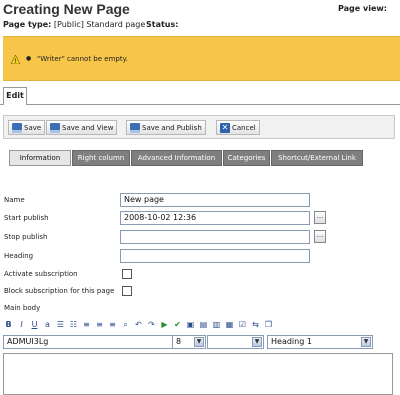 This screenshot has height=395, width=400. Describe the element at coordinates (127, 291) in the screenshot. I see `block-subscription-checkbox` at that location.